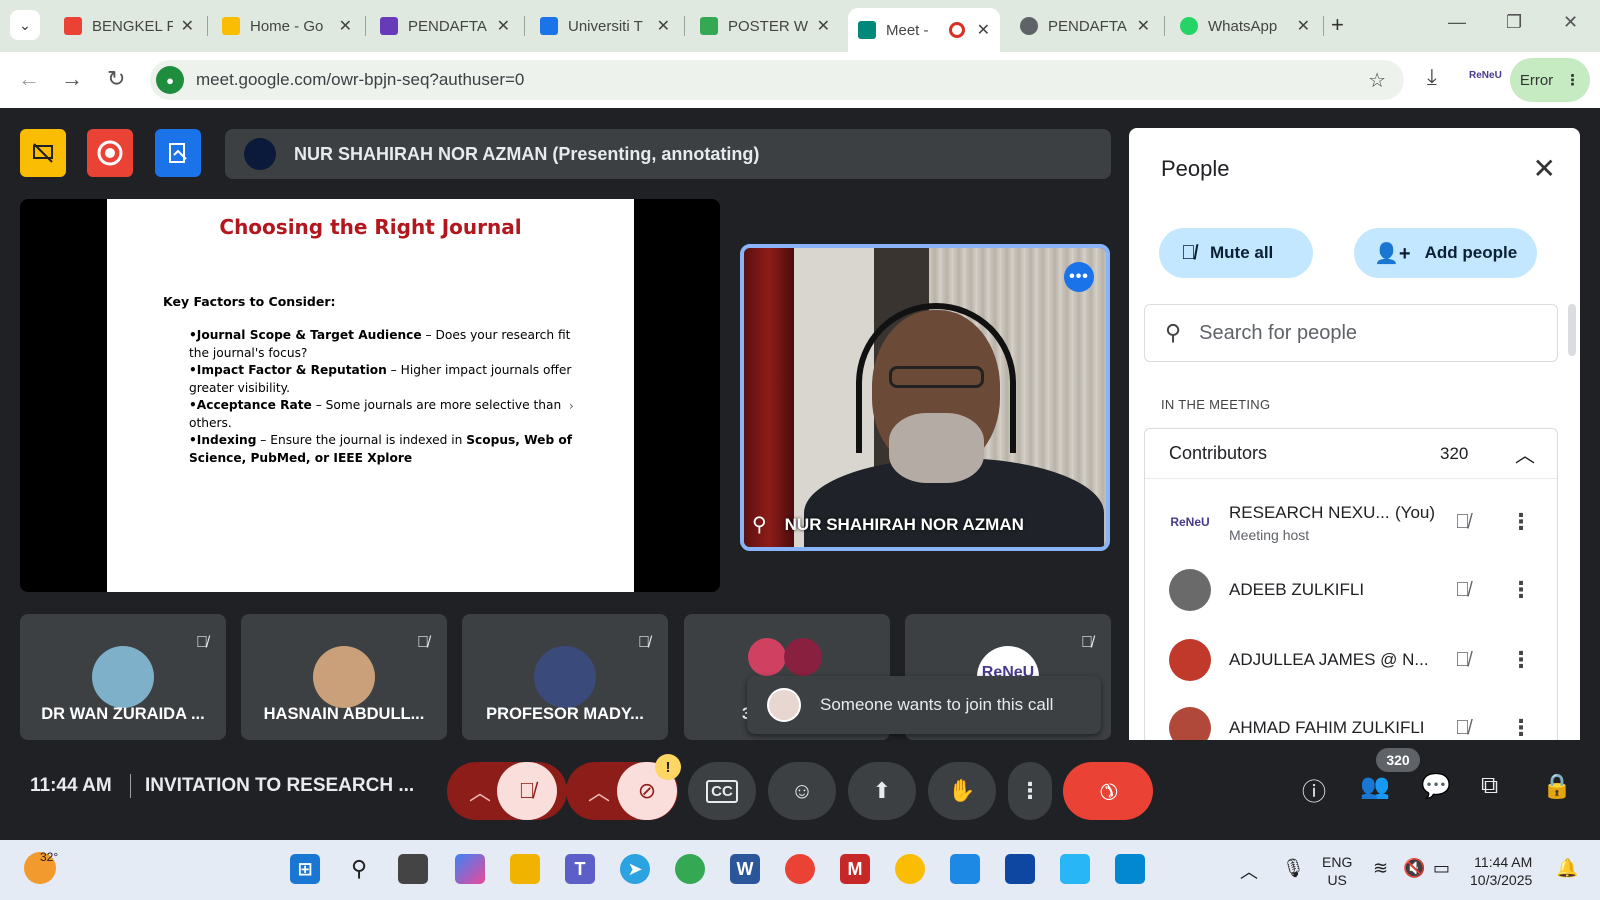  Describe the element at coordinates (1351, 333) in the screenshot. I see `search-people-input: ⚲ Search for people` at that location.